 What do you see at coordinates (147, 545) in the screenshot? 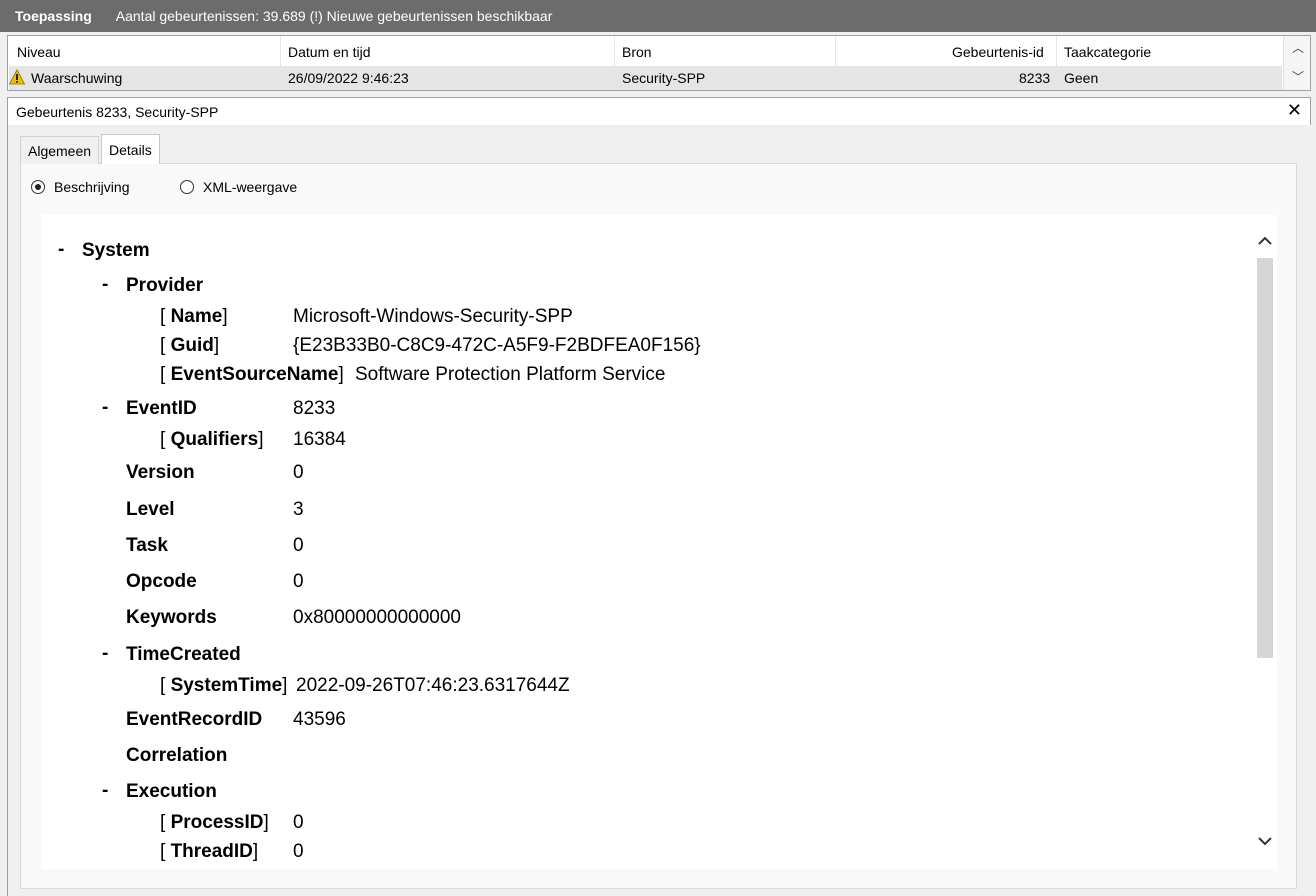
I see `node-task: Task` at bounding box center [147, 545].